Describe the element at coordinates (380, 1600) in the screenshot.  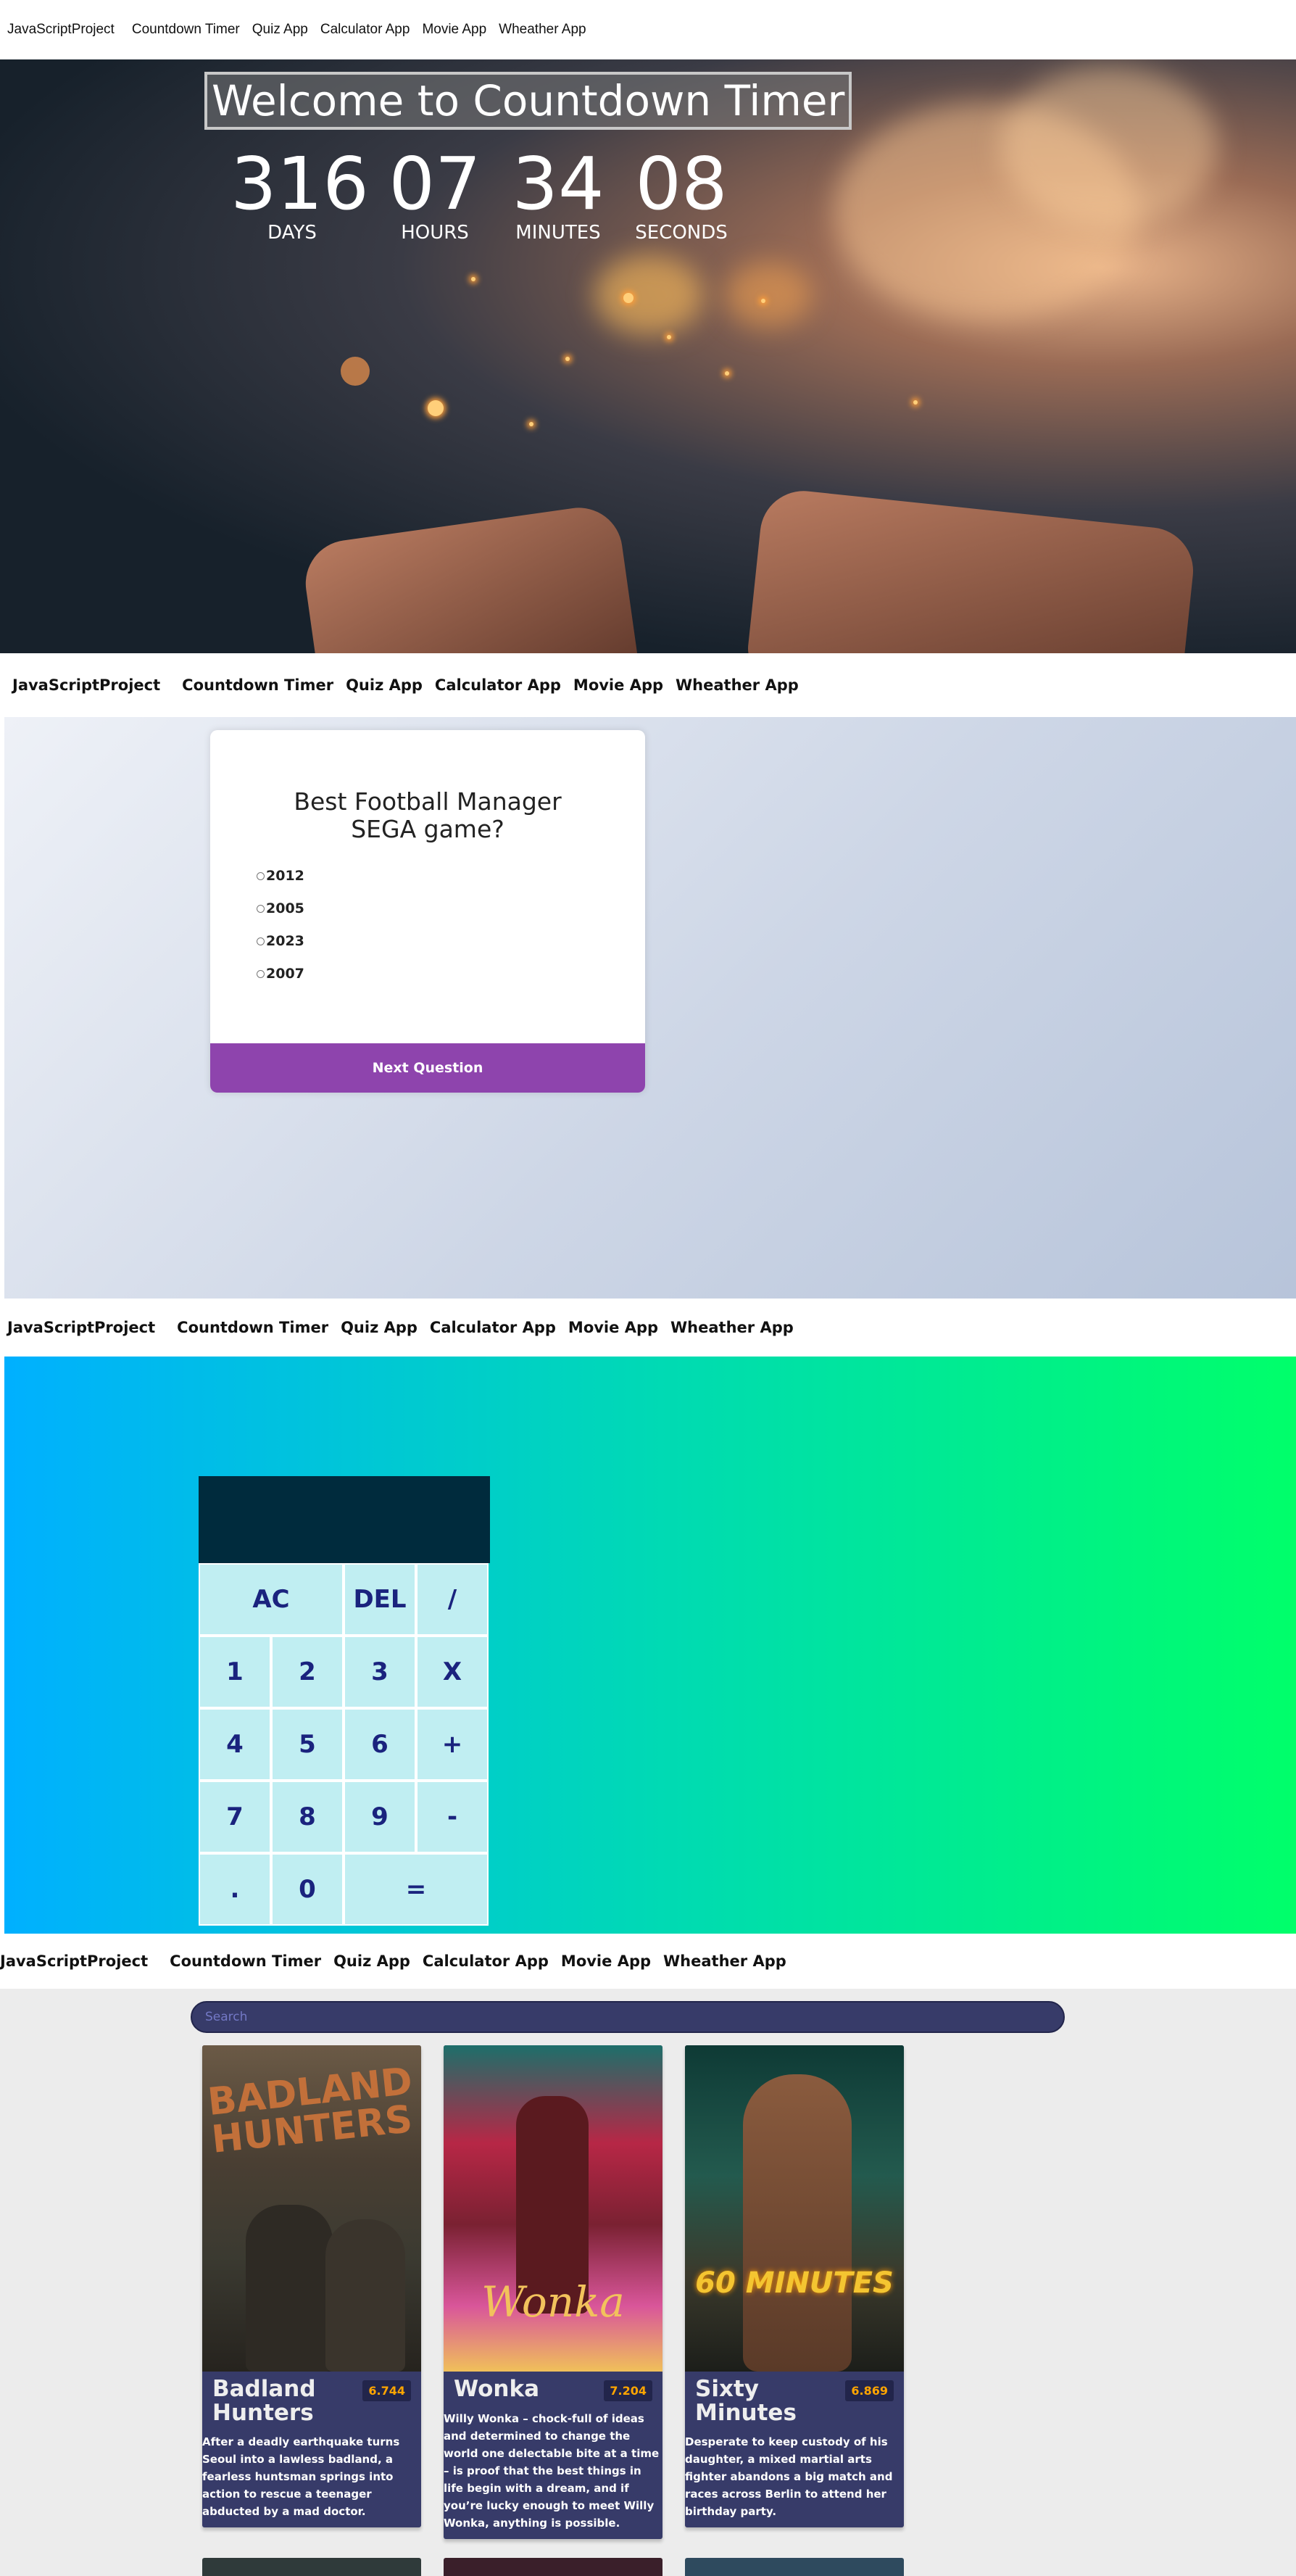
I see `key-delete: DEL` at that location.